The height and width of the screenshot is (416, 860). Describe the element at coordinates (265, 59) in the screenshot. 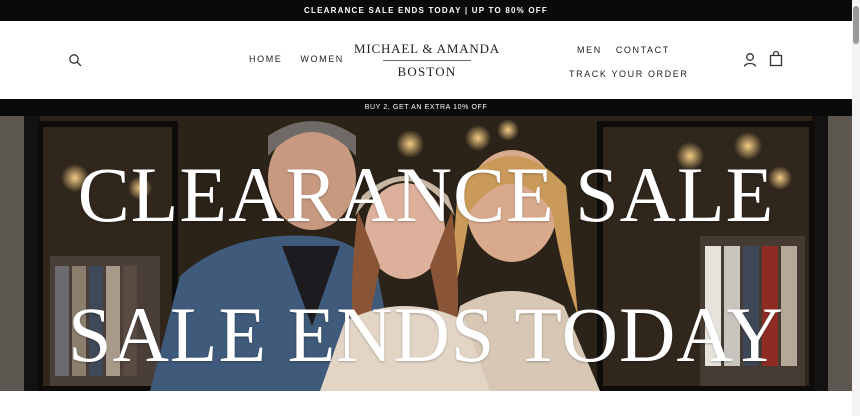

I see `nav-home: HOME` at that location.